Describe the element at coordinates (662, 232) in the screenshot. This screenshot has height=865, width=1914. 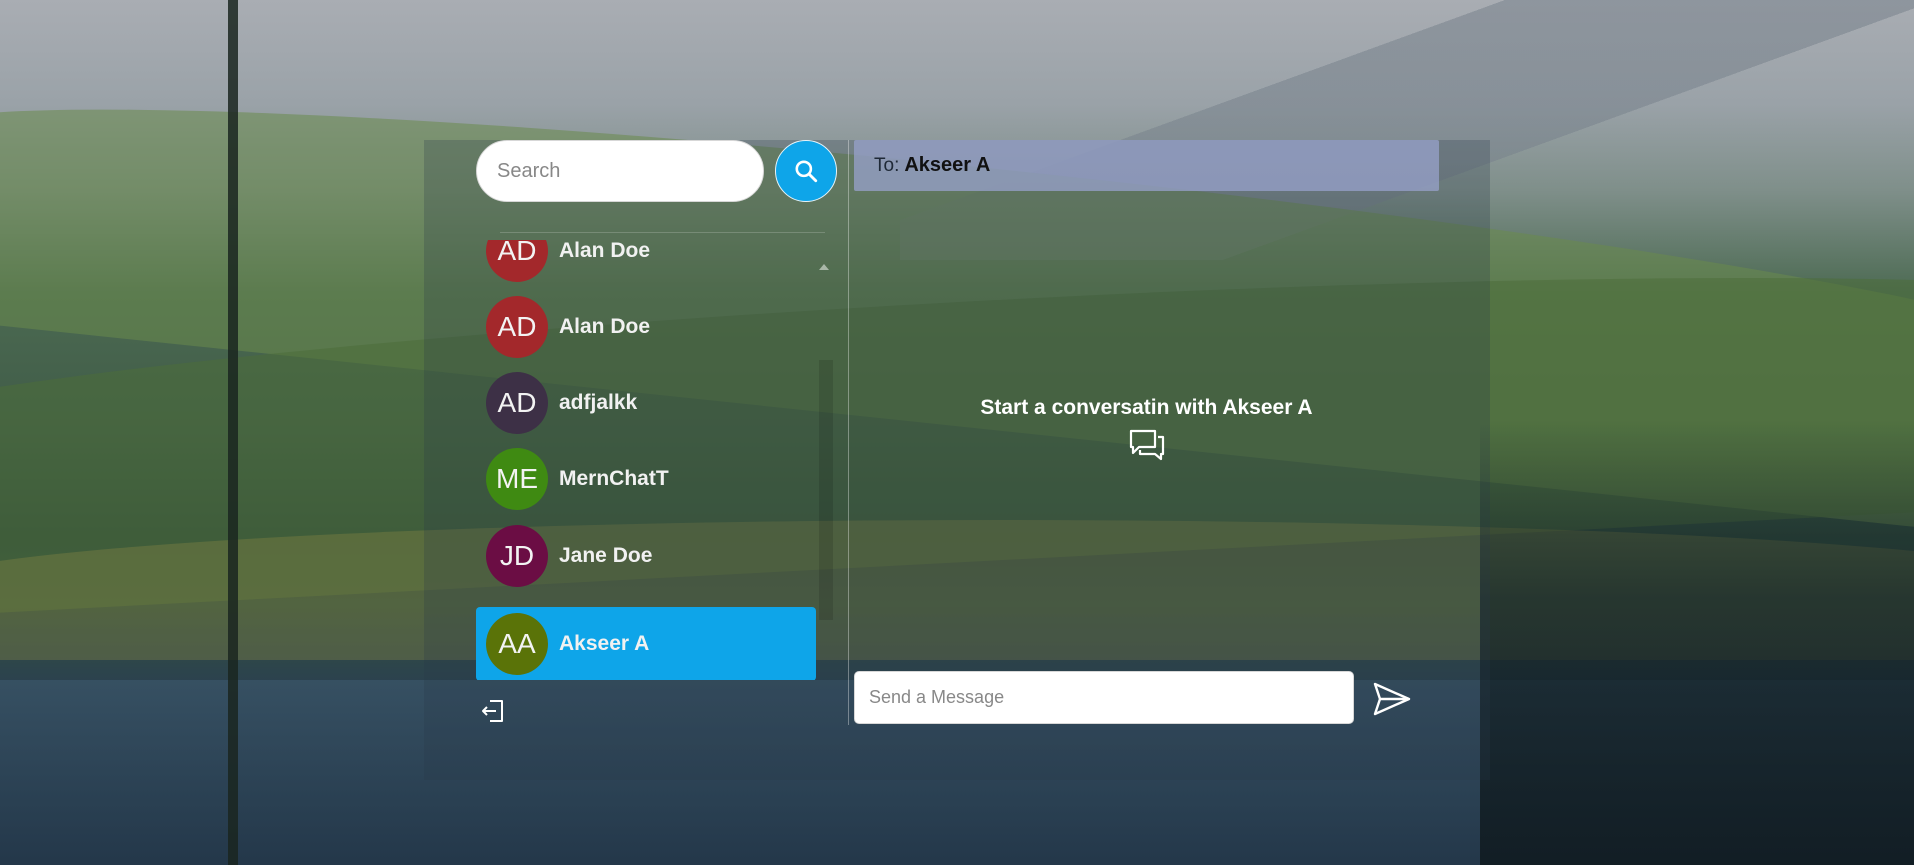
I see `sidebar-divider` at that location.